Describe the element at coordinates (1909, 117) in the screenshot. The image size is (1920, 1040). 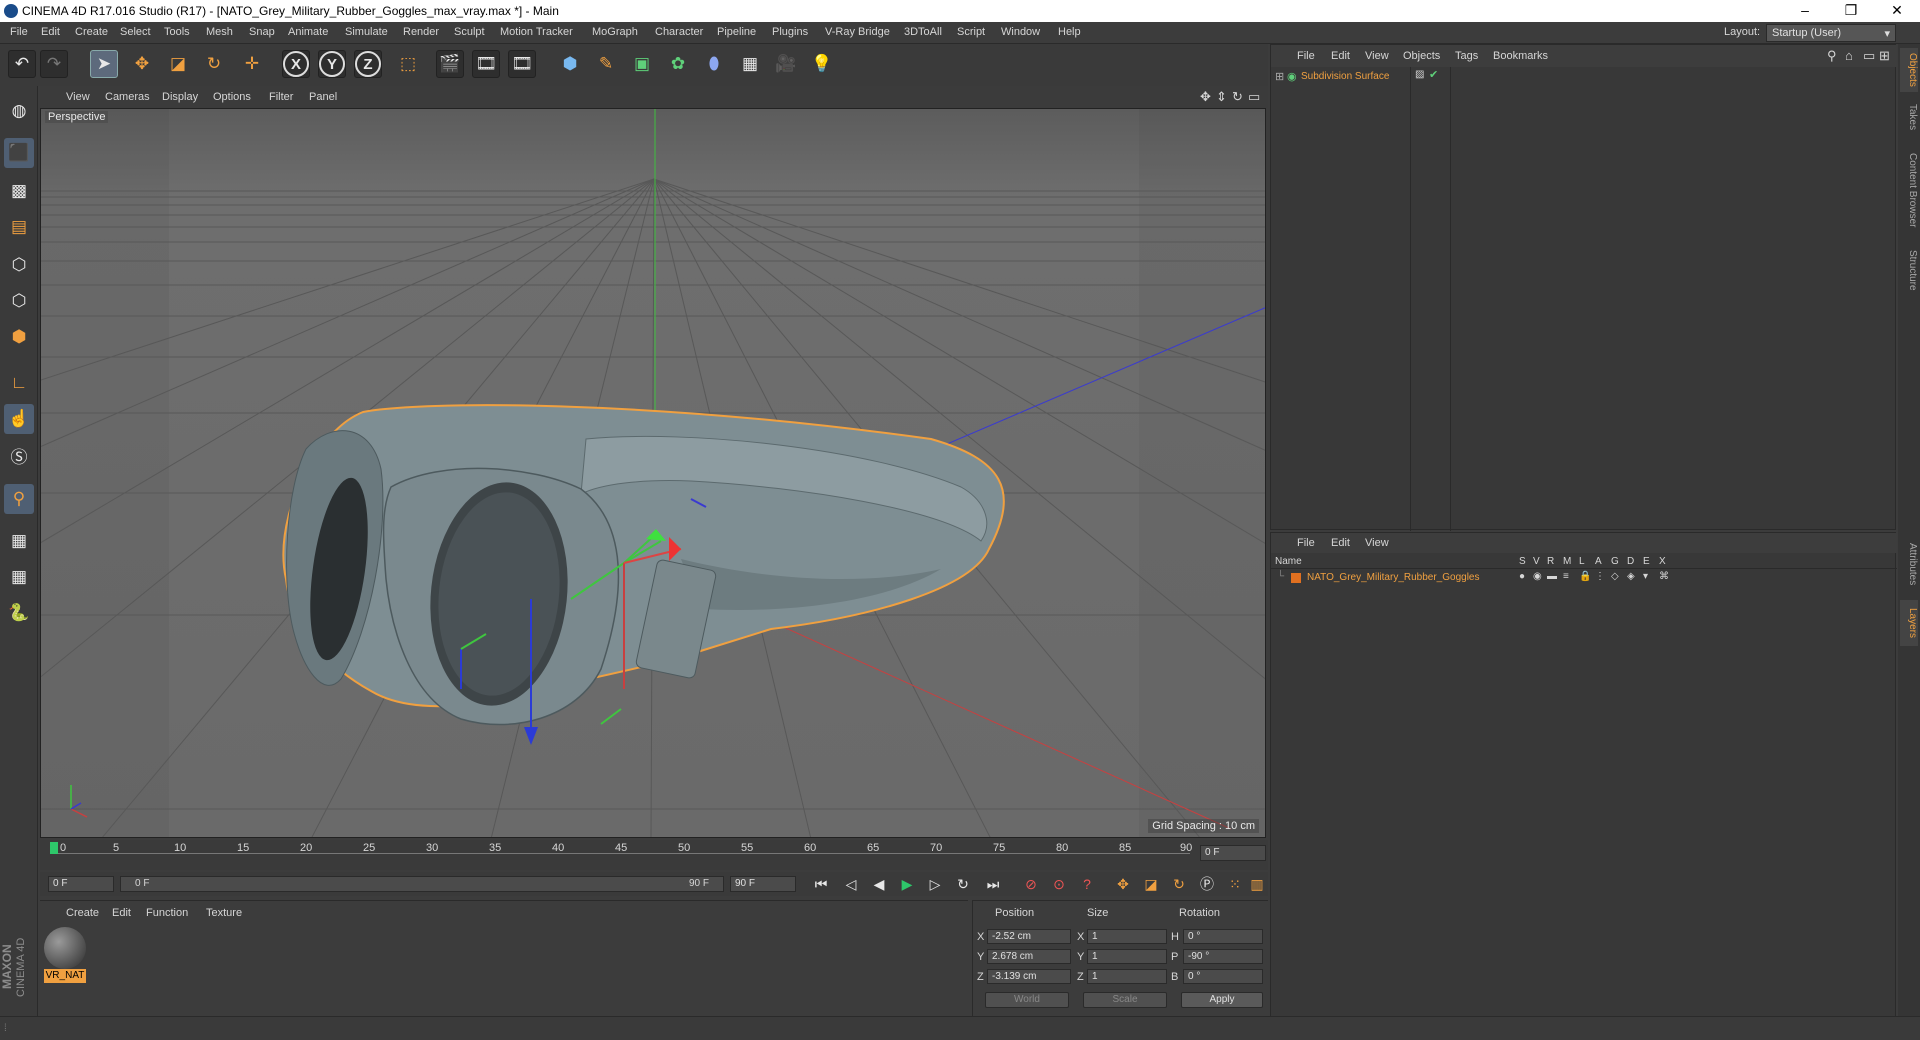
I see `tab-takes: Takes` at that location.